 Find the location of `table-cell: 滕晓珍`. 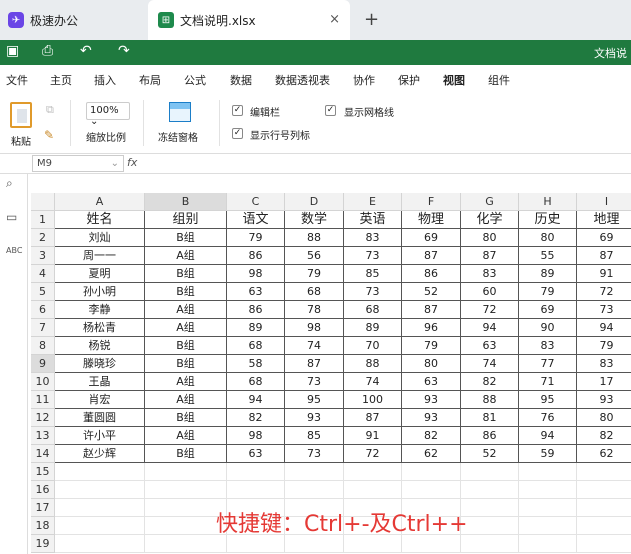

table-cell: 滕晓珍 is located at coordinates (100, 364).